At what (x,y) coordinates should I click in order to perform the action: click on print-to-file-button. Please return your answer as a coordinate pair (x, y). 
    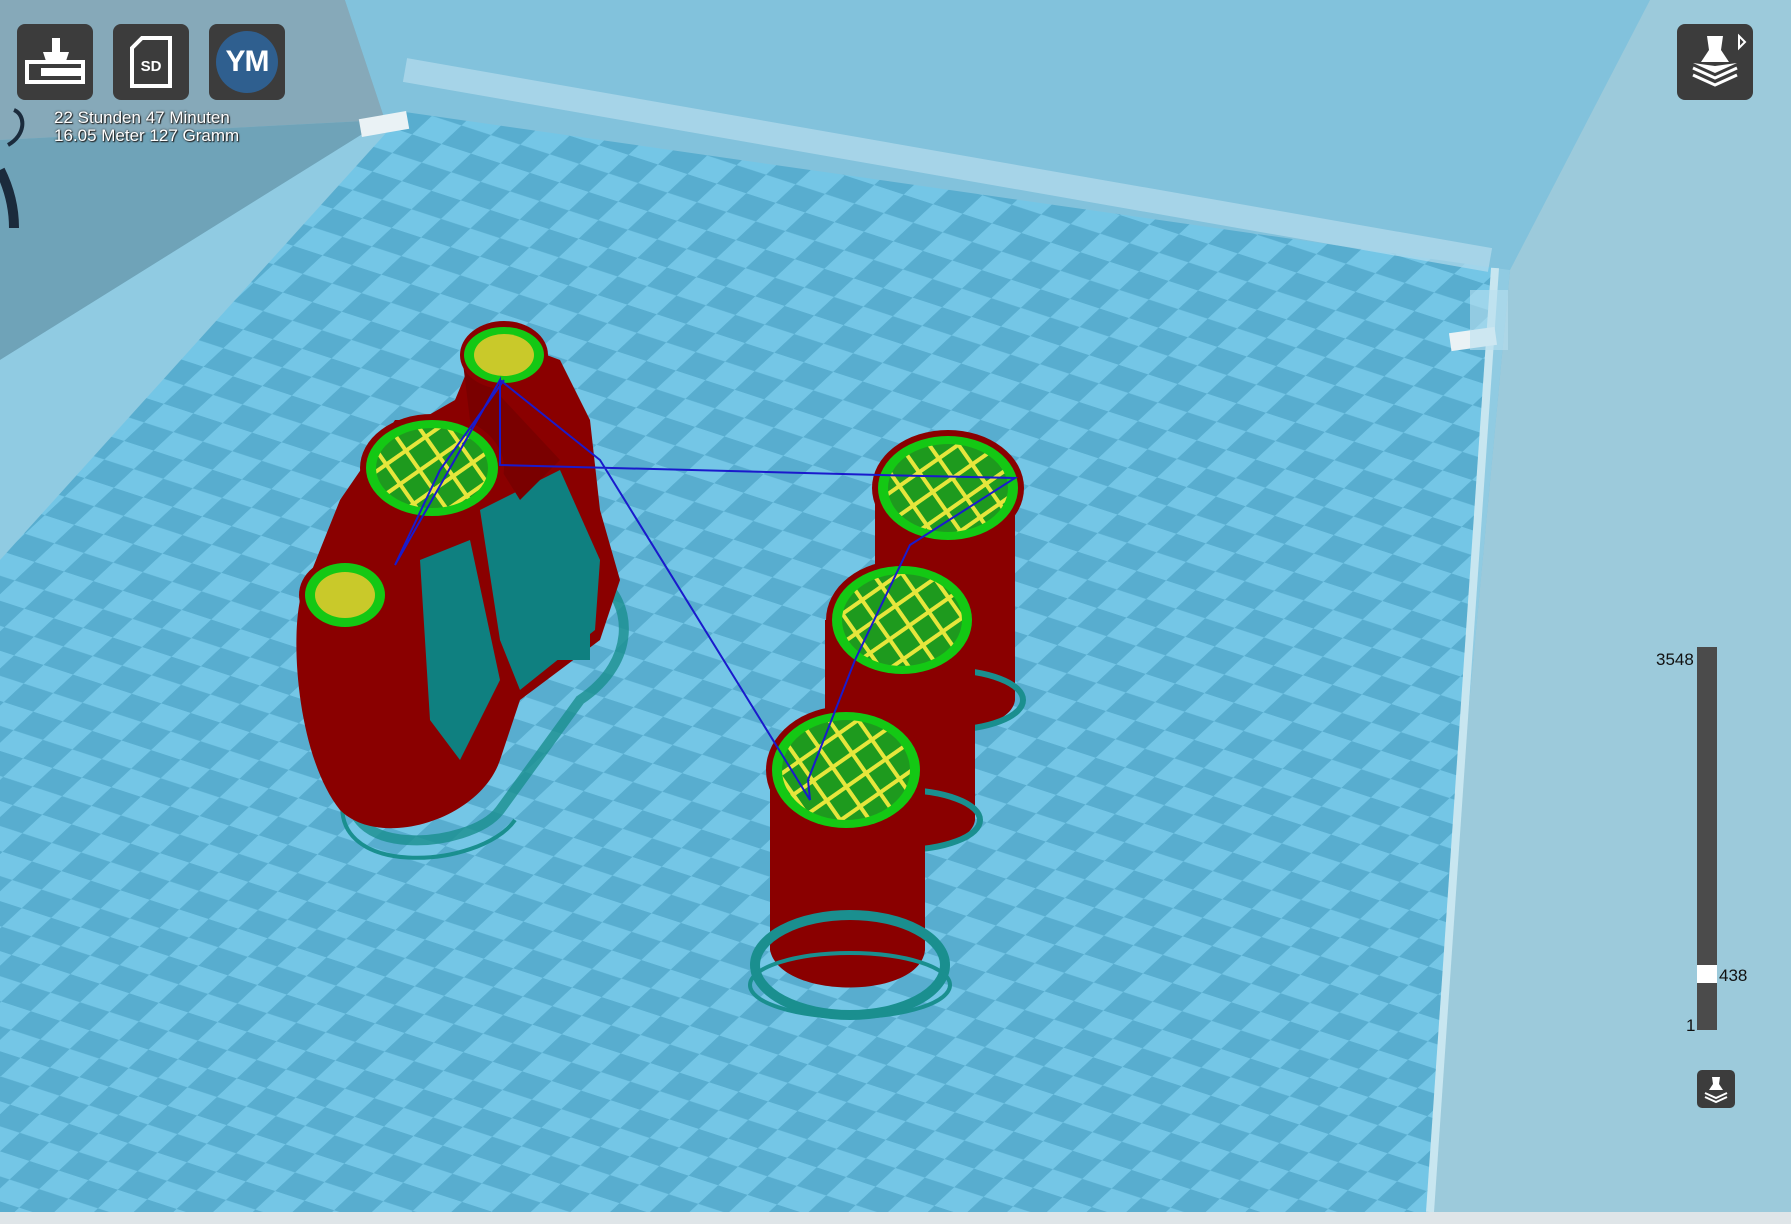
    Looking at the image, I should click on (55, 62).